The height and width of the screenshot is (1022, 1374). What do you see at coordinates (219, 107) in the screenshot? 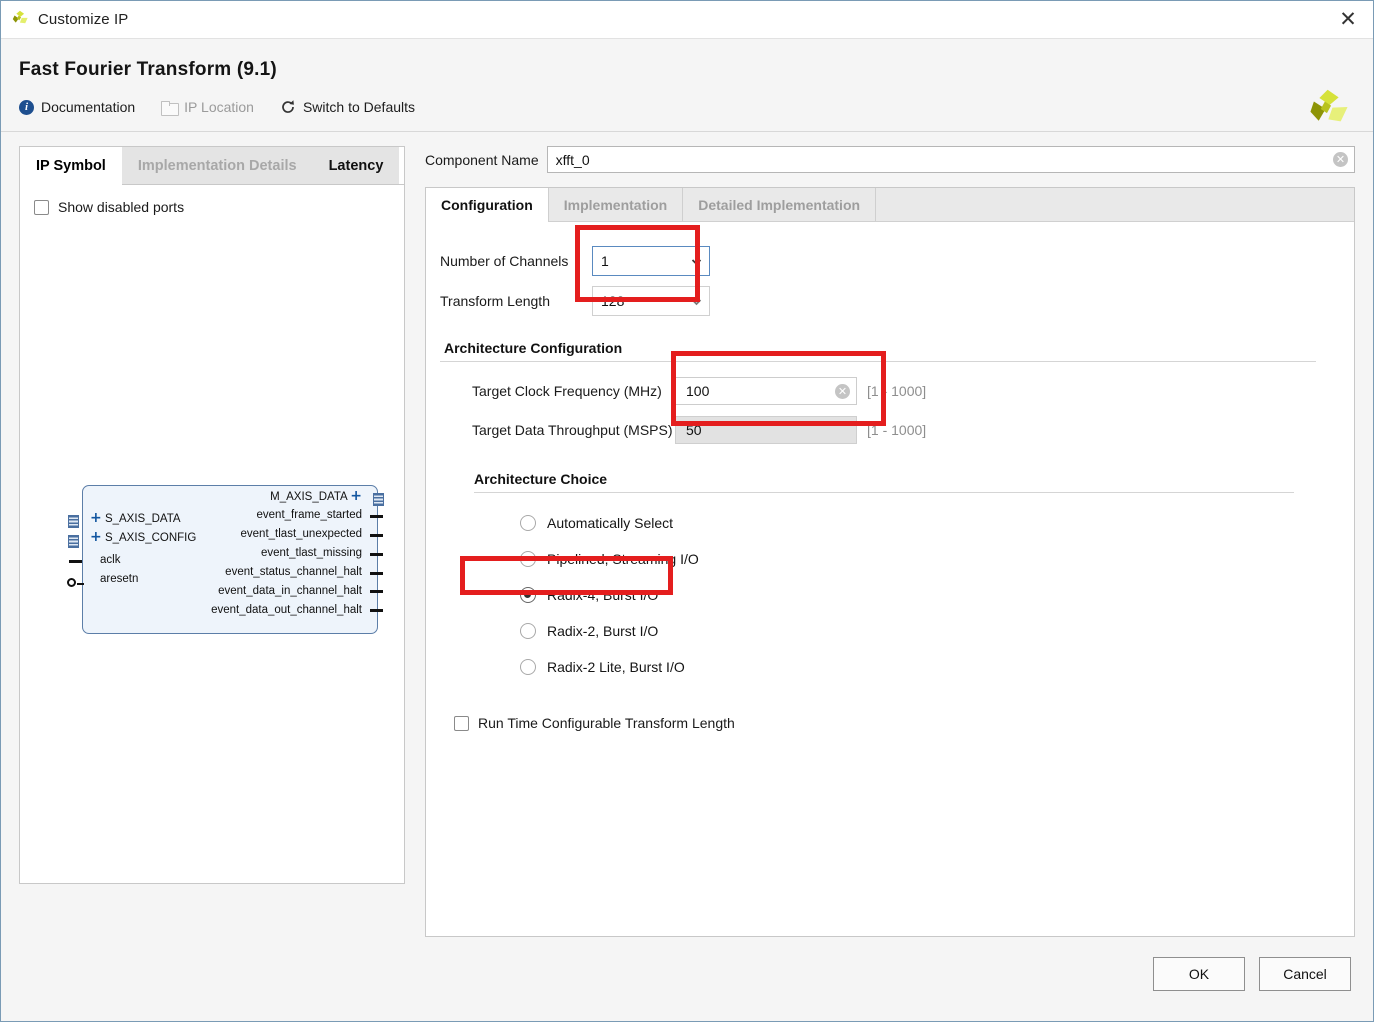
I see `ip-location-label: IP Location` at bounding box center [219, 107].